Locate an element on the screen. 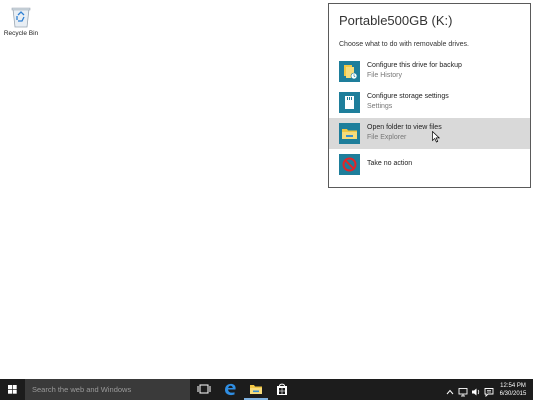  edge-button is located at coordinates (230, 389).